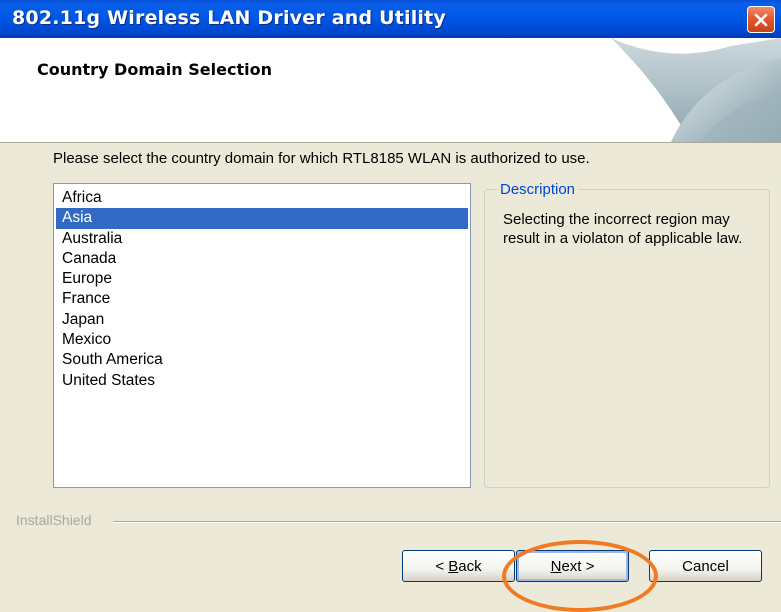  I want to click on footer-divider, so click(447, 522).